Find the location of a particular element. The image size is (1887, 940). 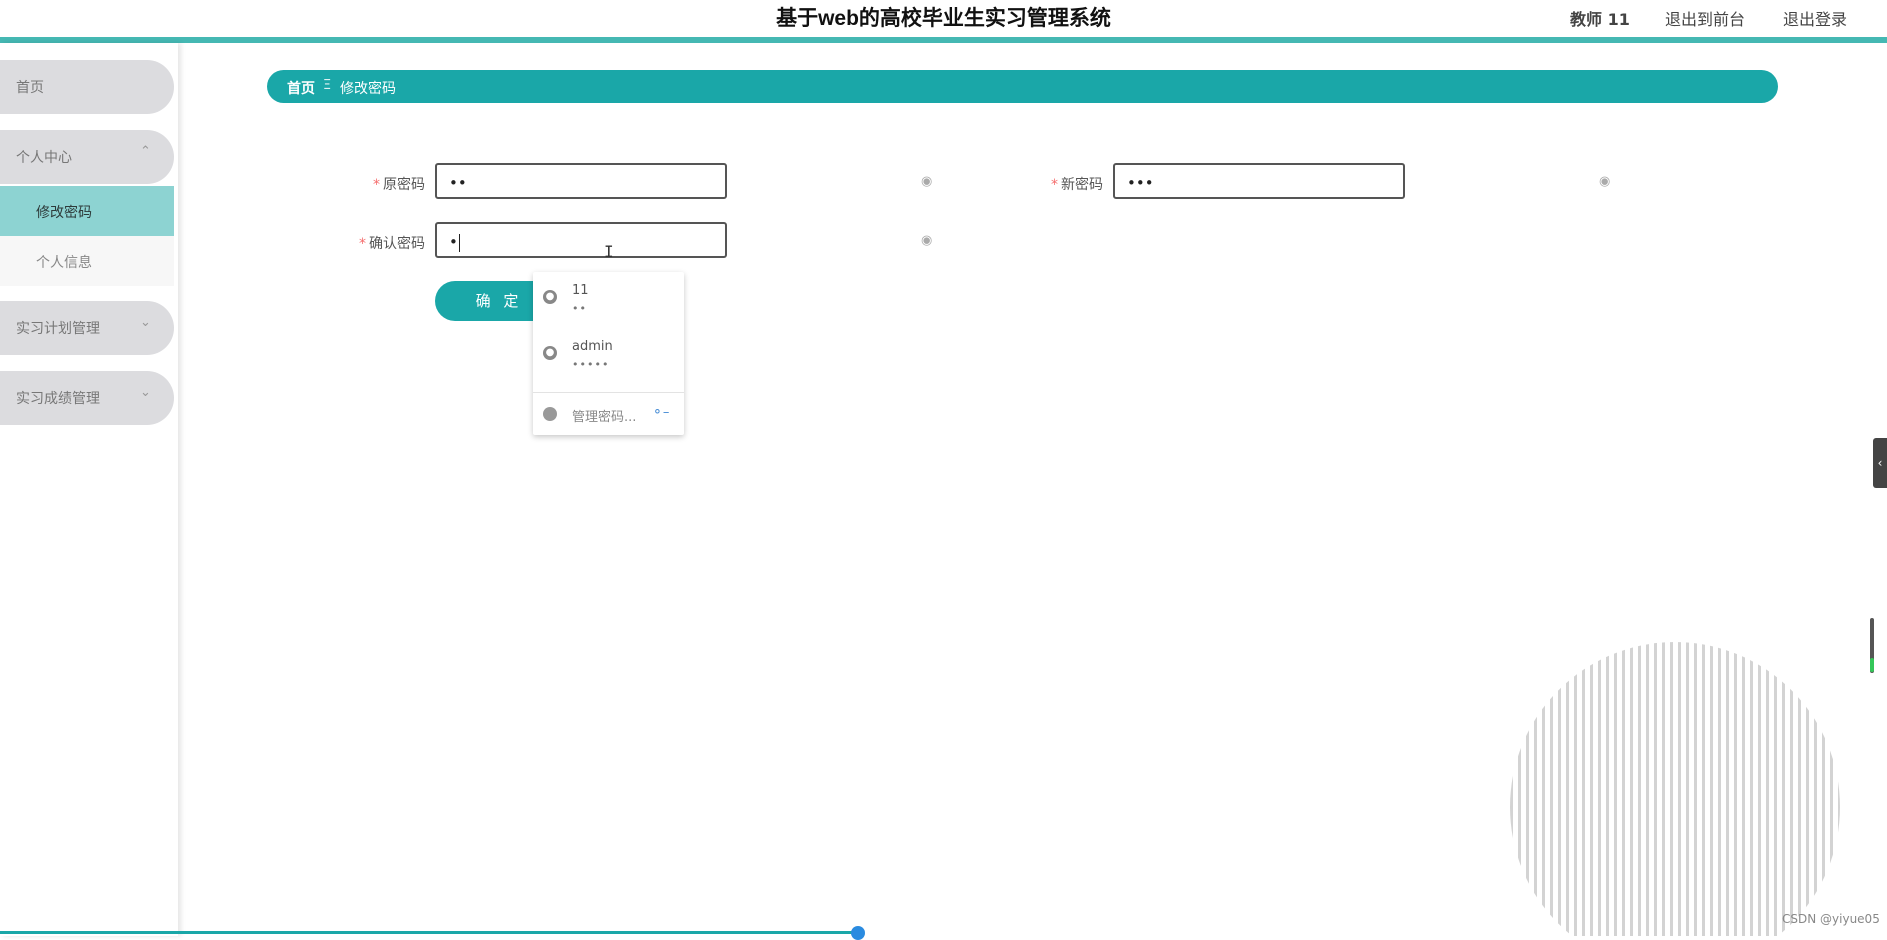

chrome-icon is located at coordinates (550, 414).